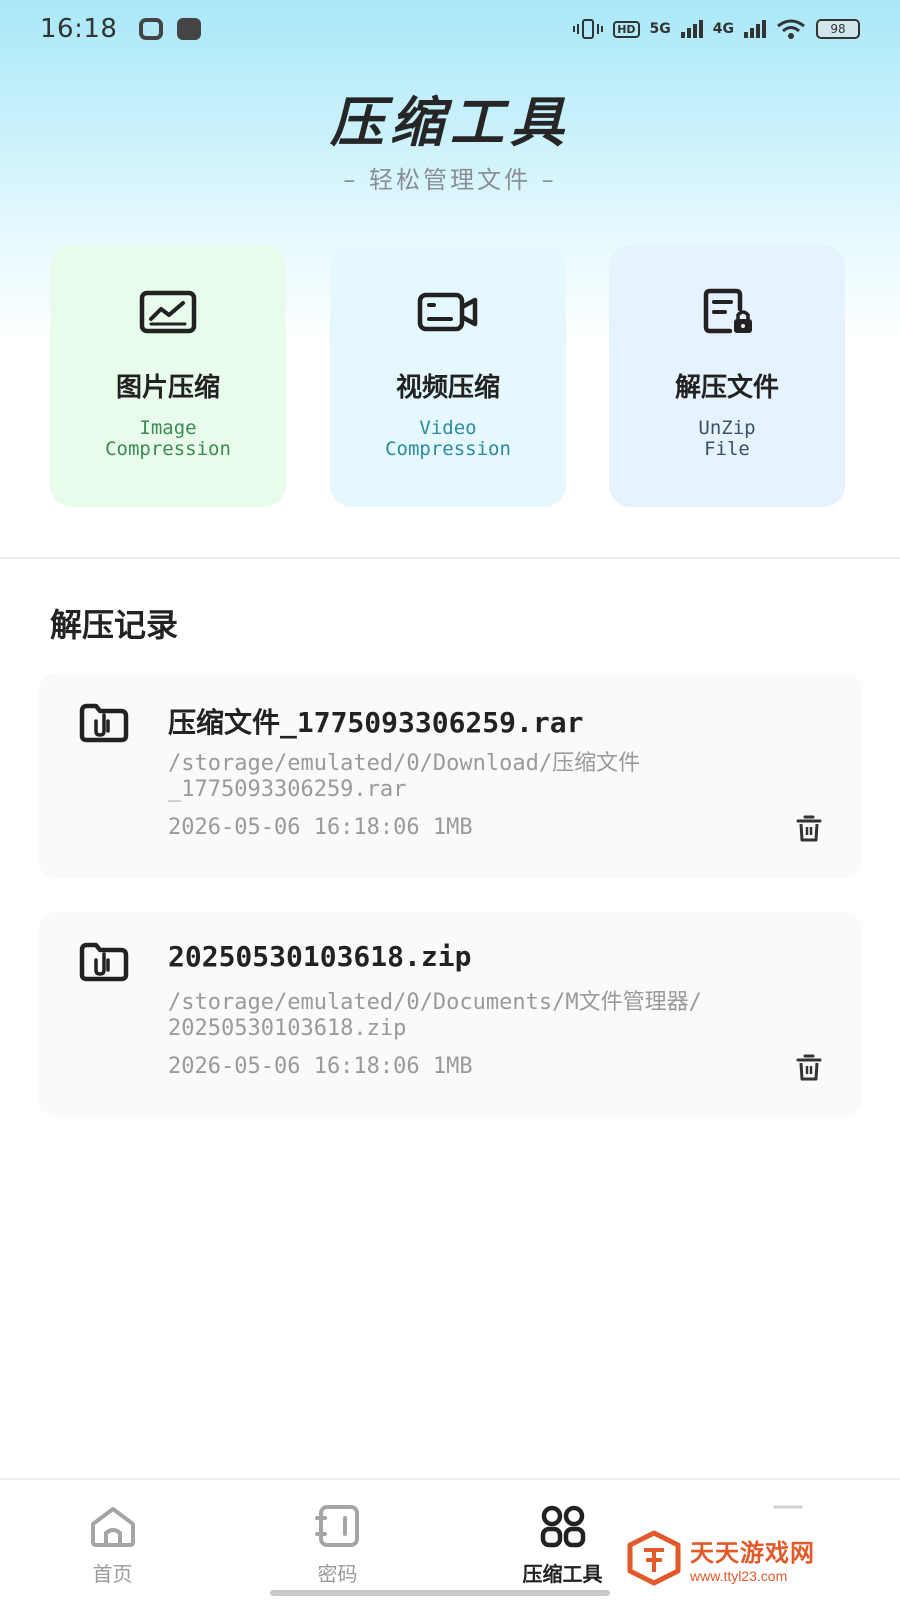 The height and width of the screenshot is (1600, 900). Describe the element at coordinates (723, 29) in the screenshot. I see `net-4g-label: 4G` at that location.